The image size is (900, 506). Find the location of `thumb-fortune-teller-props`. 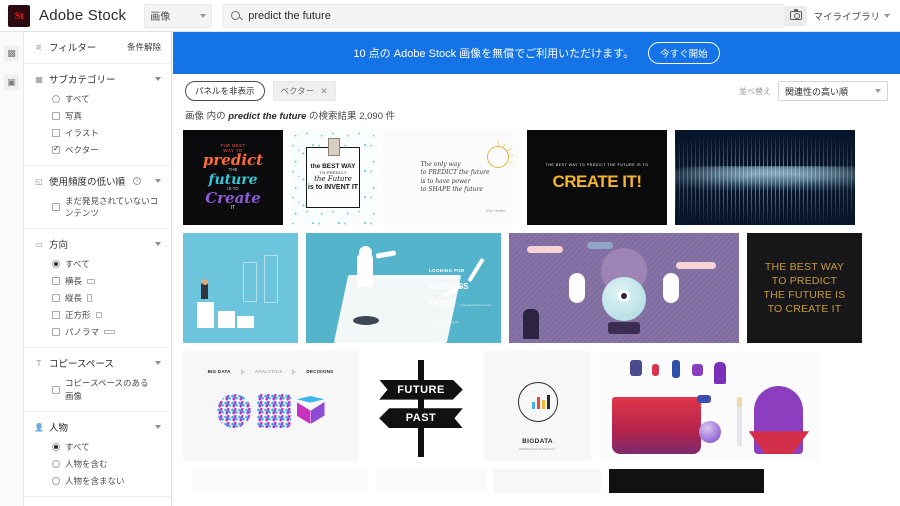

thumb-fortune-teller-props is located at coordinates (710, 406).